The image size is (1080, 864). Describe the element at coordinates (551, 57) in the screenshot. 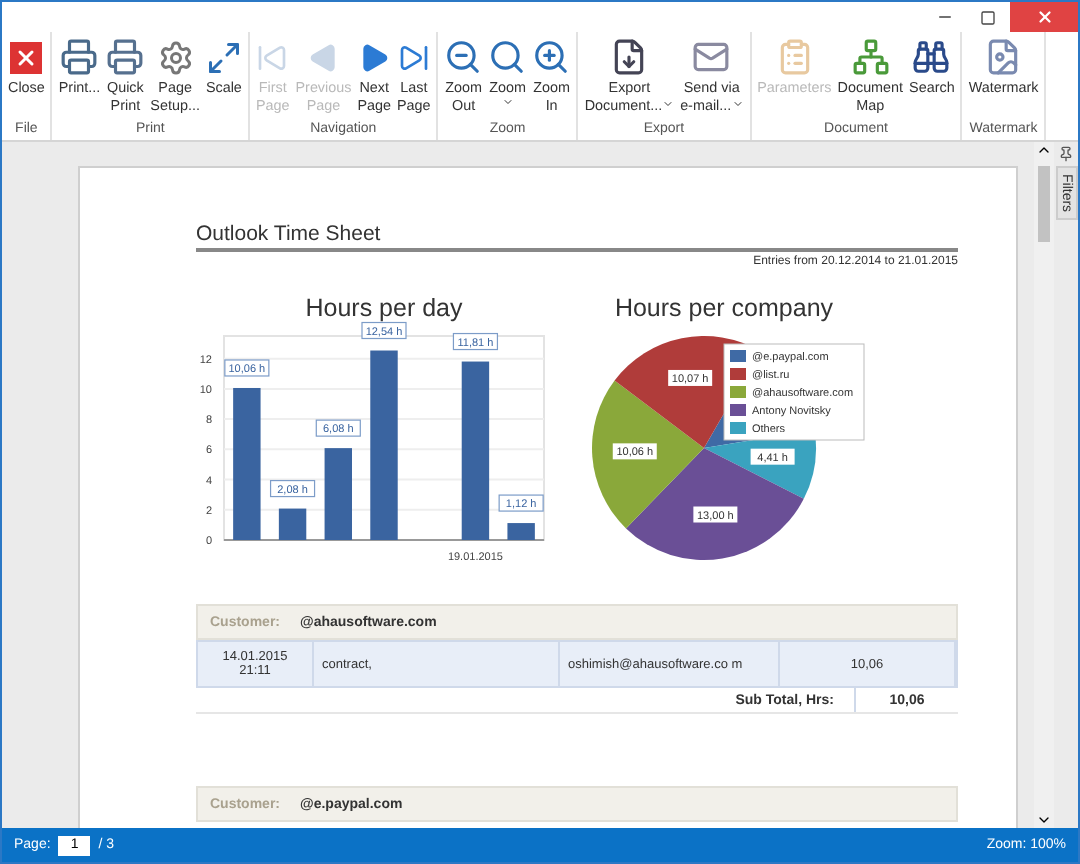

I see `zoom-in-icon` at that location.